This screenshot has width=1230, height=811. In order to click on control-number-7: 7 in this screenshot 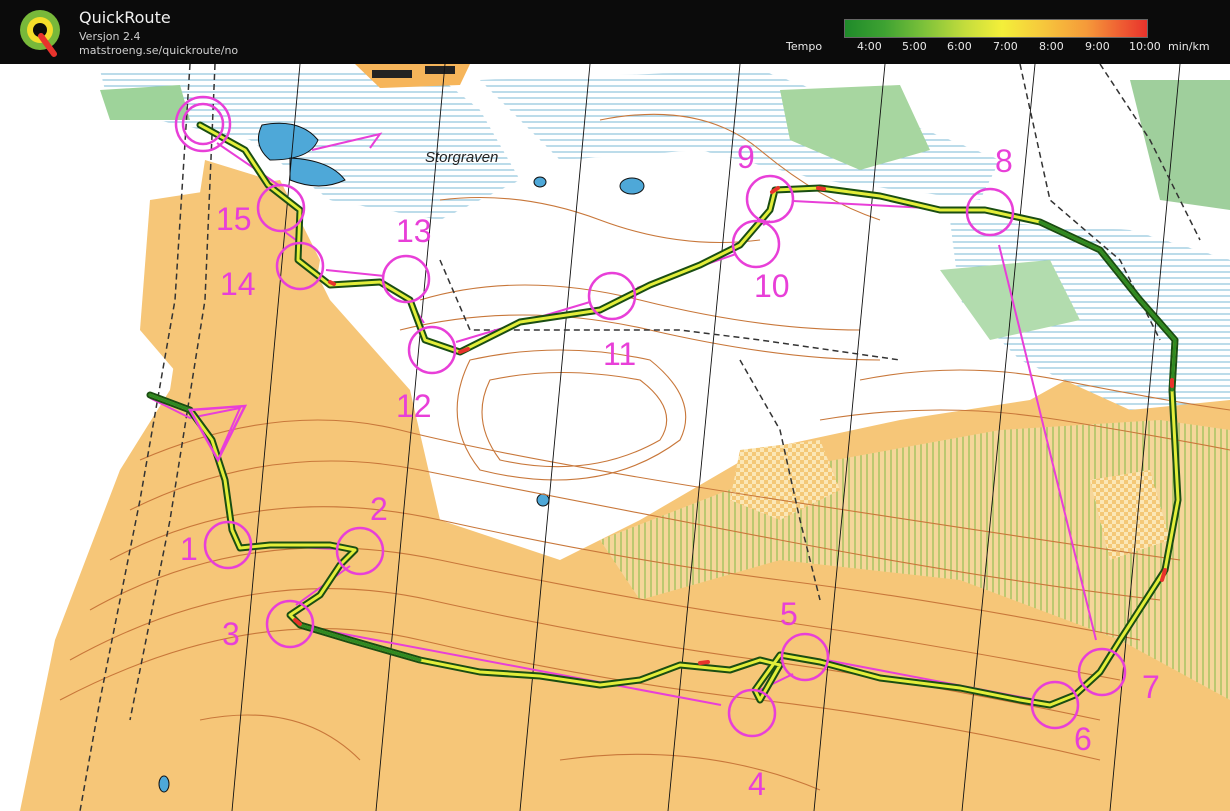, I will do `click(1151, 687)`.